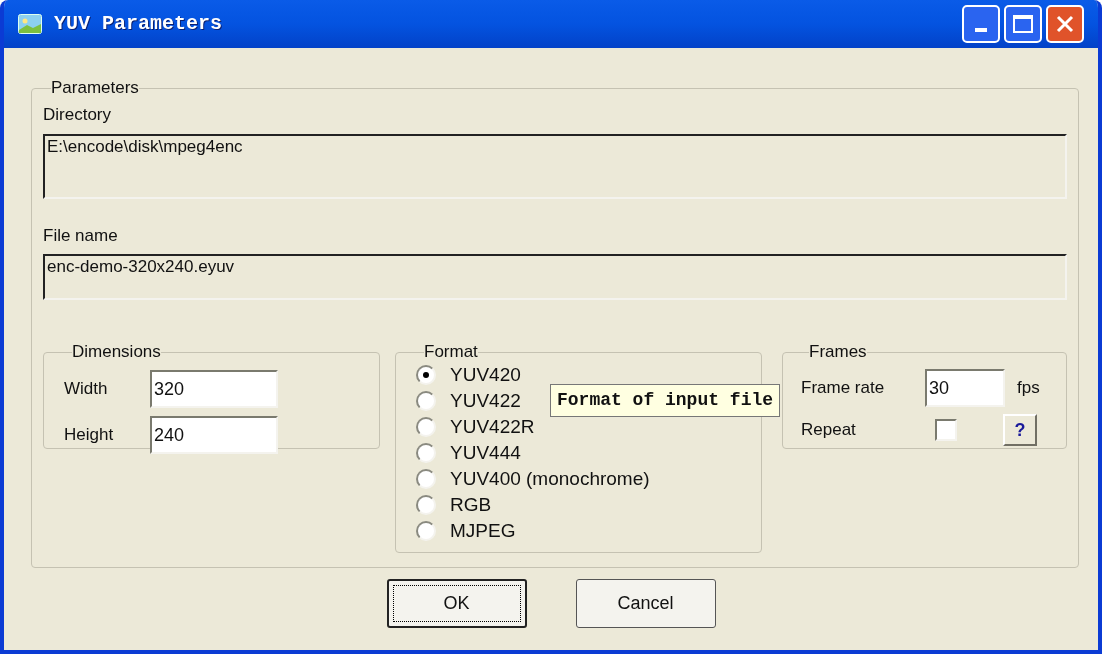 Image resolution: width=1108 pixels, height=656 pixels. I want to click on directory-field: E:\encode\disk\mpeg4enc, so click(555, 166).